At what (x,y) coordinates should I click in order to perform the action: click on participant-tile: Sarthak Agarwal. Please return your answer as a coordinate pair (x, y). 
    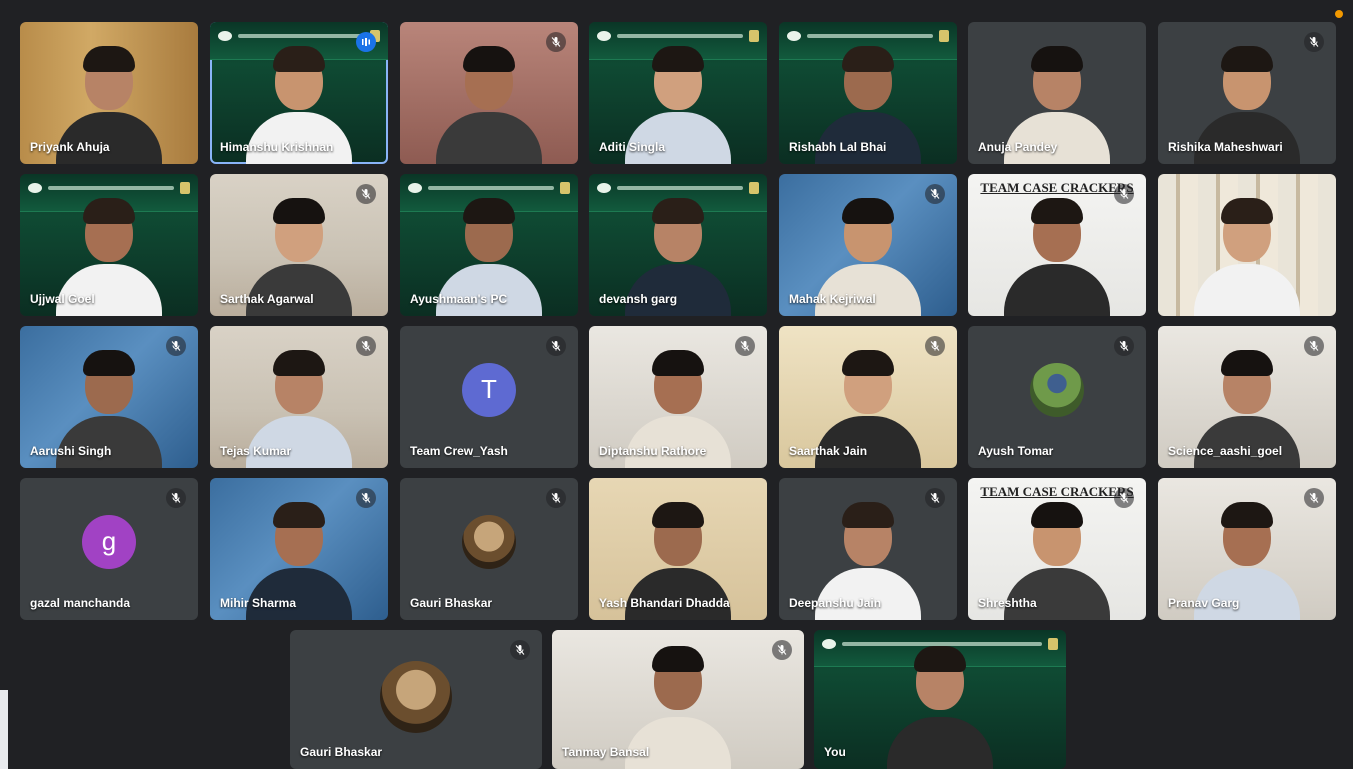
    Looking at the image, I should click on (299, 245).